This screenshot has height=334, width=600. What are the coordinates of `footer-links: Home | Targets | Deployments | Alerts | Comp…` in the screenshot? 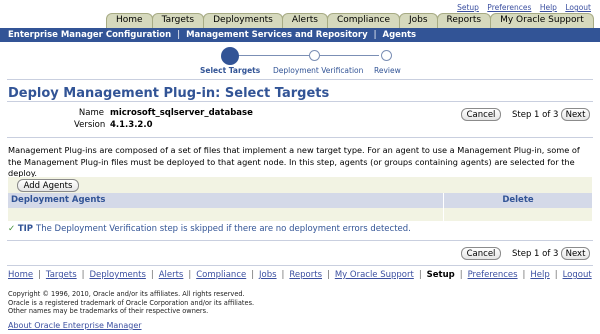 It's located at (300, 275).